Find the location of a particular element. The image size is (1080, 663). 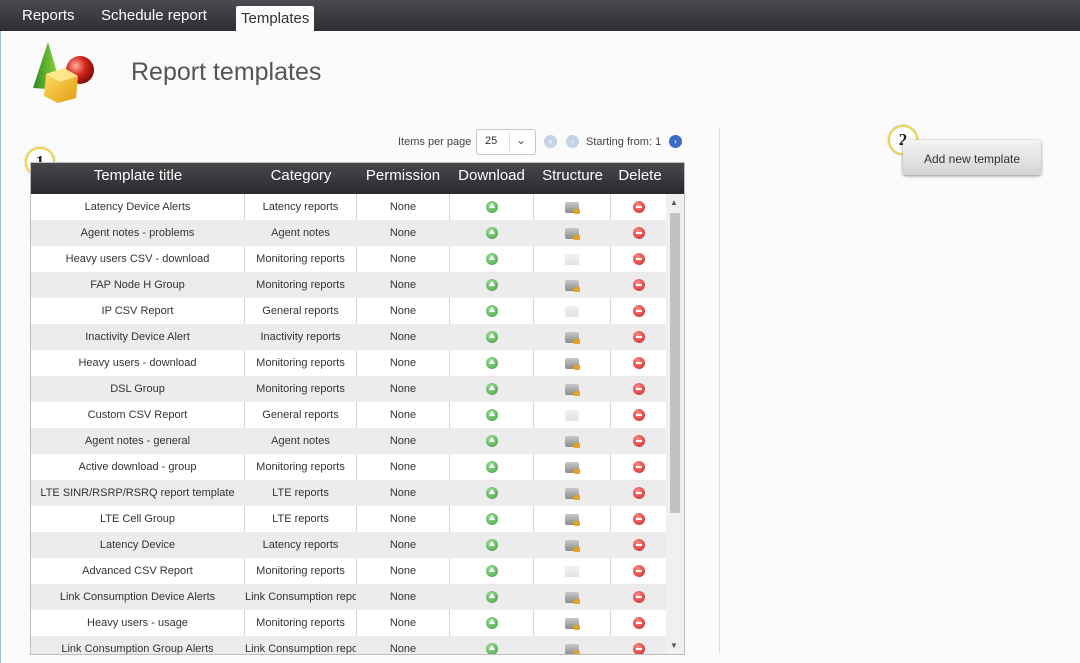

cell-template-title: LTE Cell Group is located at coordinates (137, 519).